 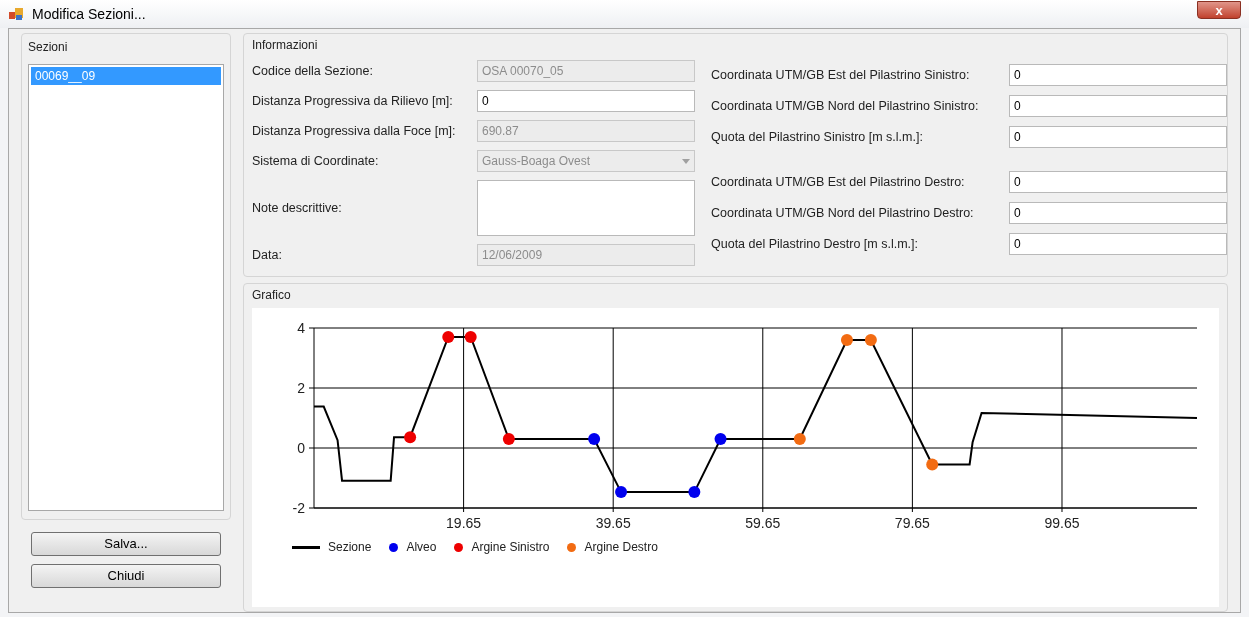 What do you see at coordinates (126, 576) in the screenshot?
I see `dialog-button: Chiudi` at bounding box center [126, 576].